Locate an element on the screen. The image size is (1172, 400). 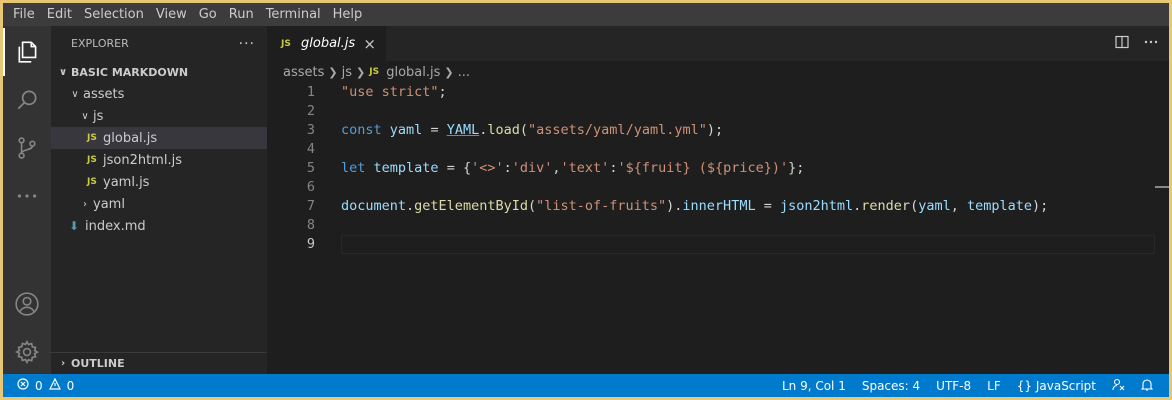
menu-edit: Edit is located at coordinates (59, 14).